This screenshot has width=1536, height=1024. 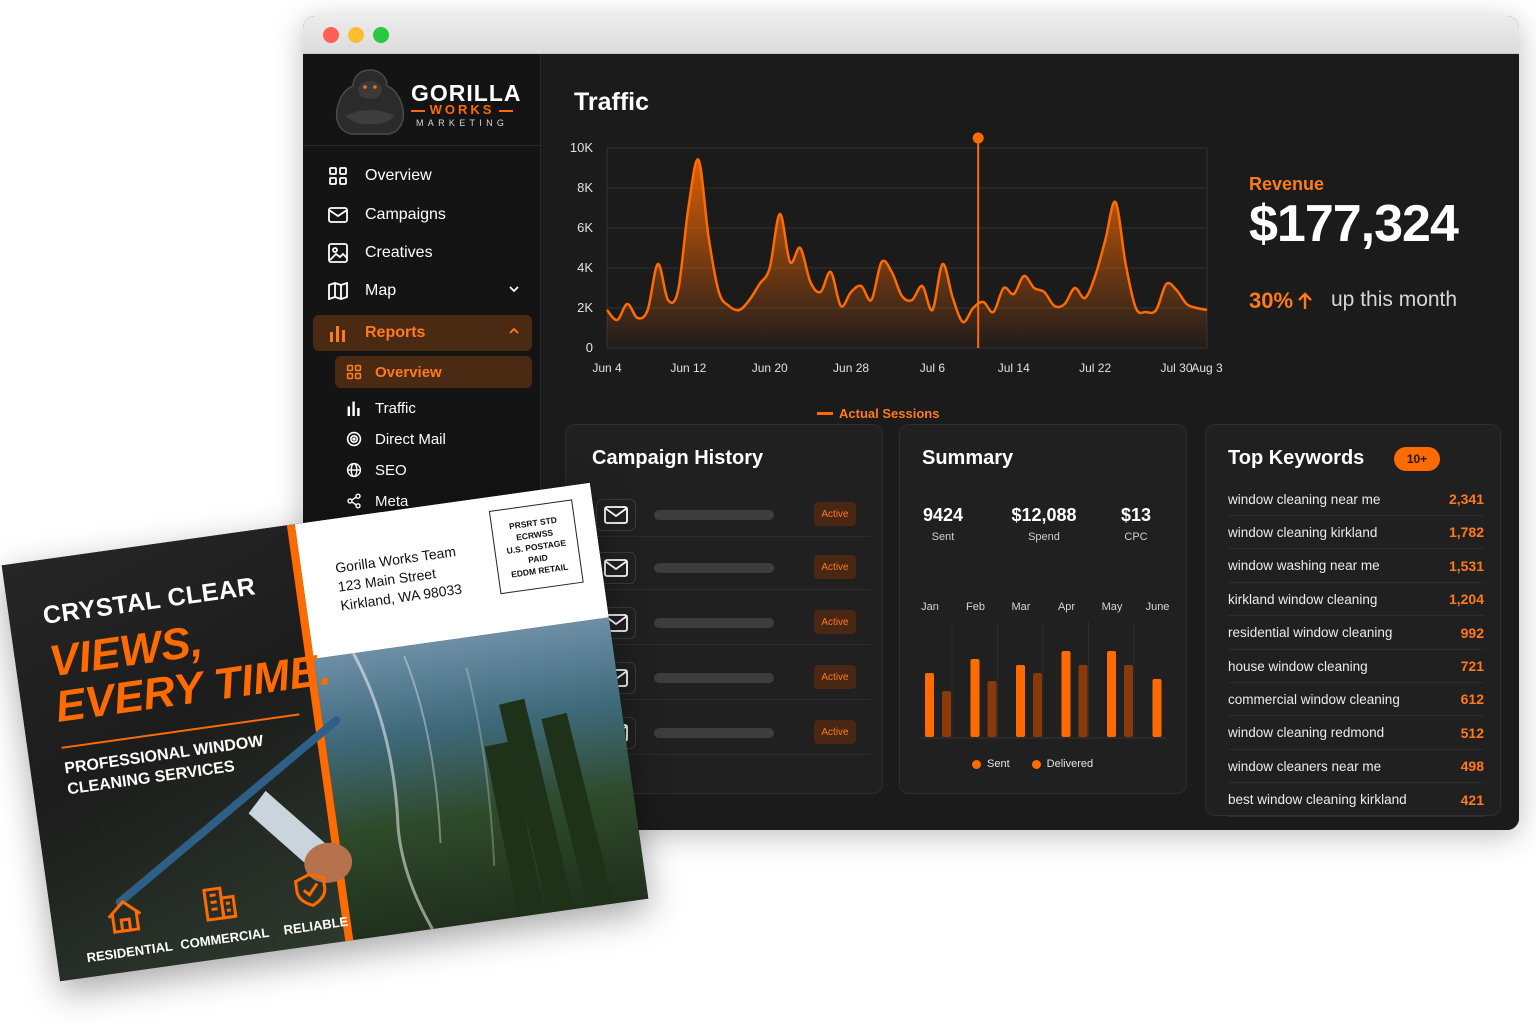 I want to click on keyword-row: window cleaning near me 2,341, so click(x=1356, y=499).